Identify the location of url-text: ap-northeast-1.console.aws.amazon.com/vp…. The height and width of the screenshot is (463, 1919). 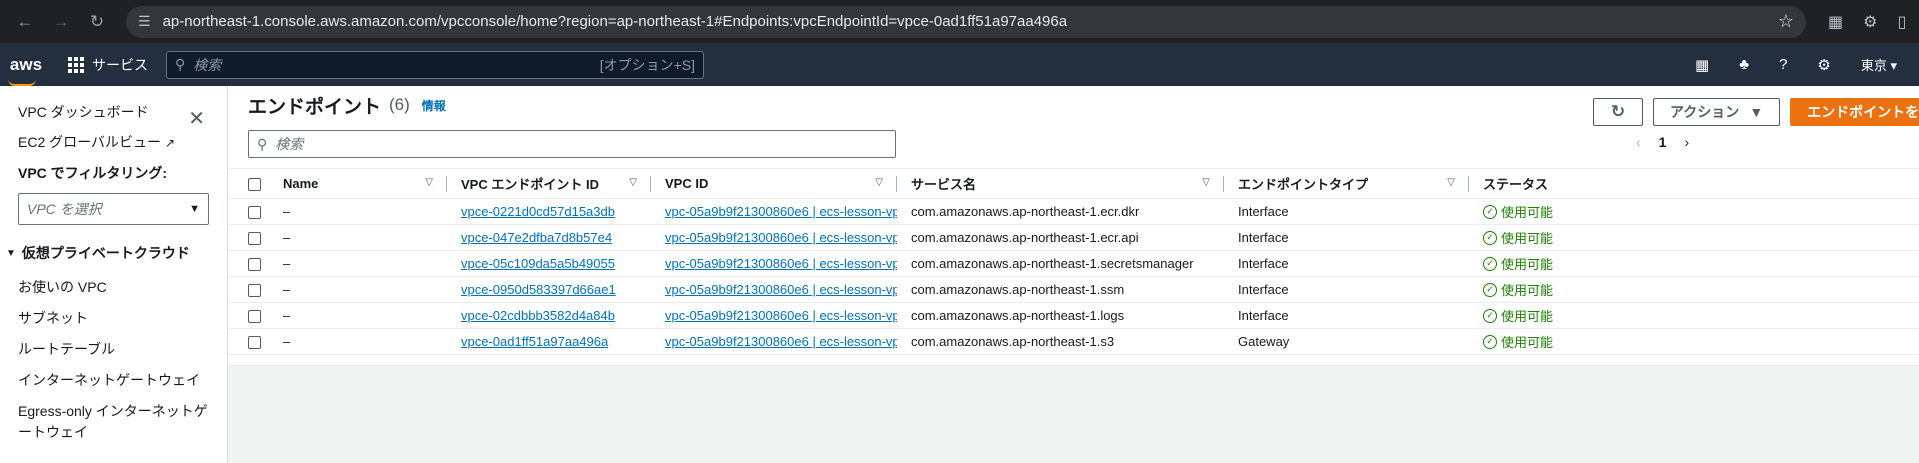
(970, 21).